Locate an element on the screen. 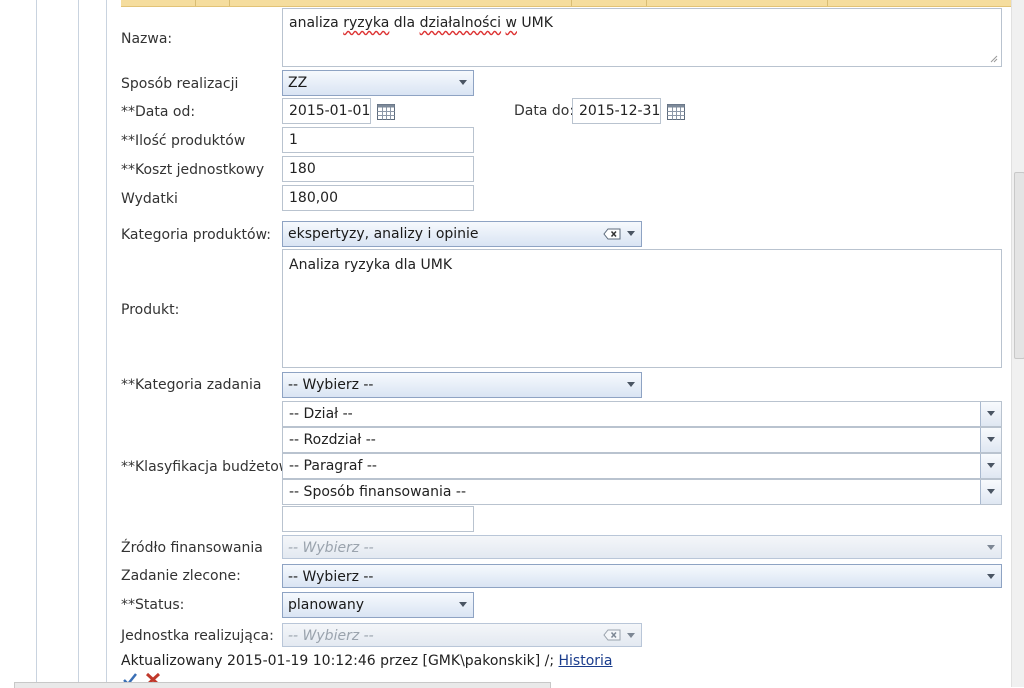 This screenshot has height=688, width=1024. kategoria-produktow-value: ekspertyzy, analizy i opinie is located at coordinates (383, 234).